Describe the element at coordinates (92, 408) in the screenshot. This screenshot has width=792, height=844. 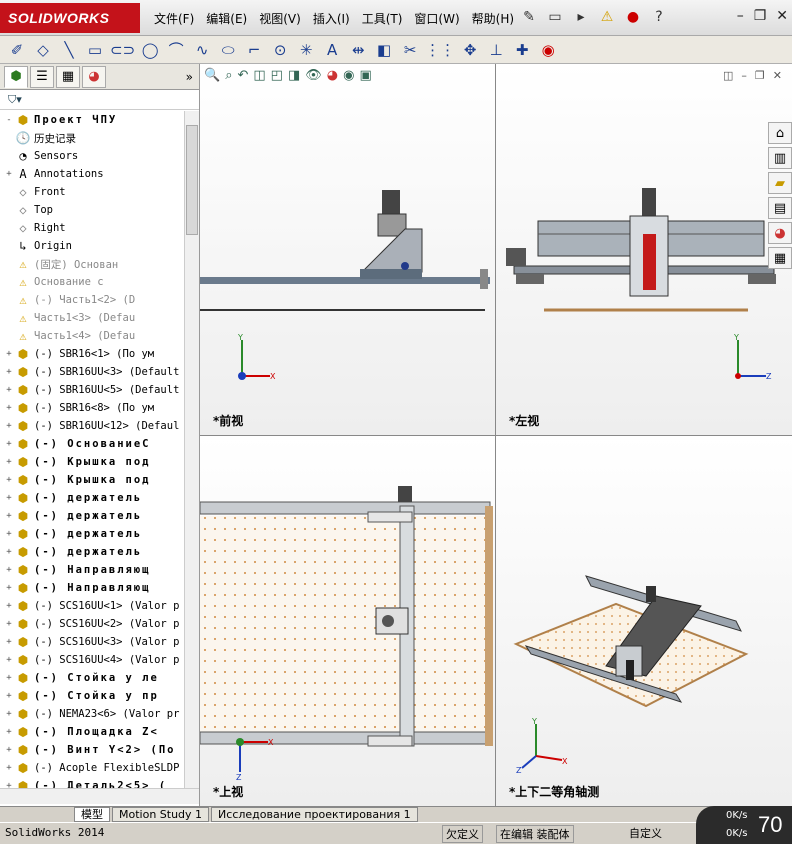
I see `tree-node: + ⬢ (-) SBR16<8> (По ум` at that location.